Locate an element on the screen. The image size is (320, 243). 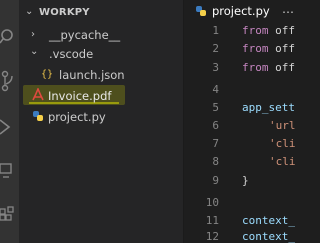
tree-item-label: __pycache__ is located at coordinates (85, 35).